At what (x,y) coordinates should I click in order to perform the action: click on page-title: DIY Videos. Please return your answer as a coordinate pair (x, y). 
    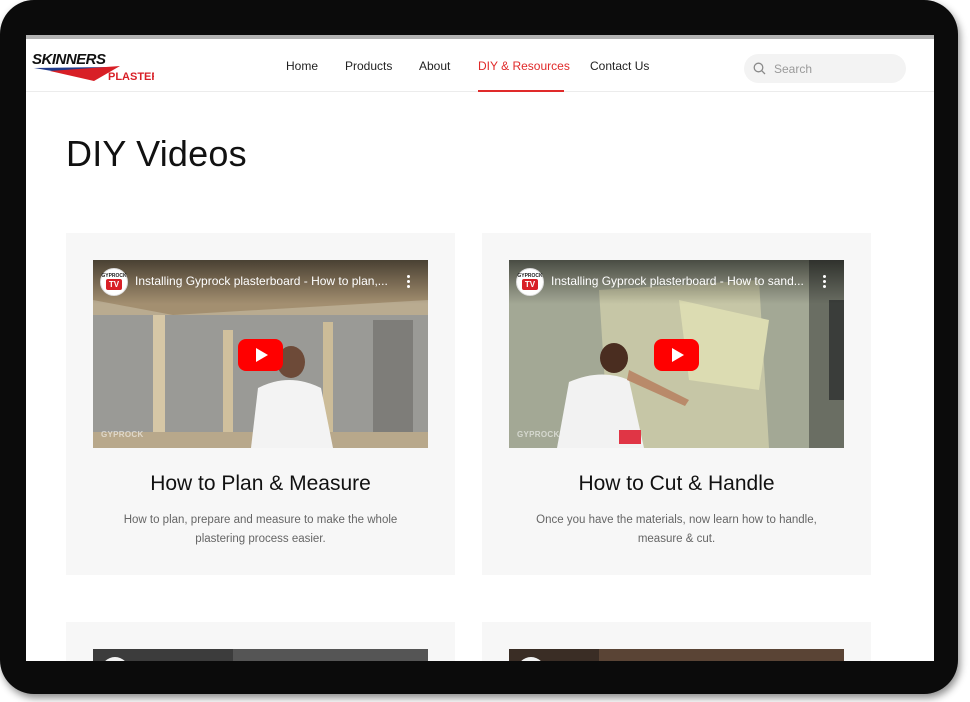
    Looking at the image, I should click on (156, 153).